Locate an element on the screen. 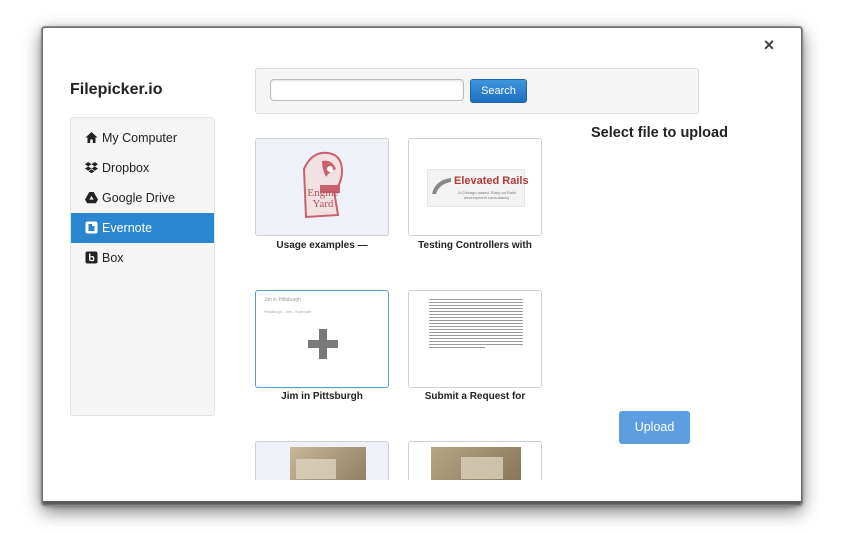 The image size is (842, 533). close-icon: × is located at coordinates (769, 45).